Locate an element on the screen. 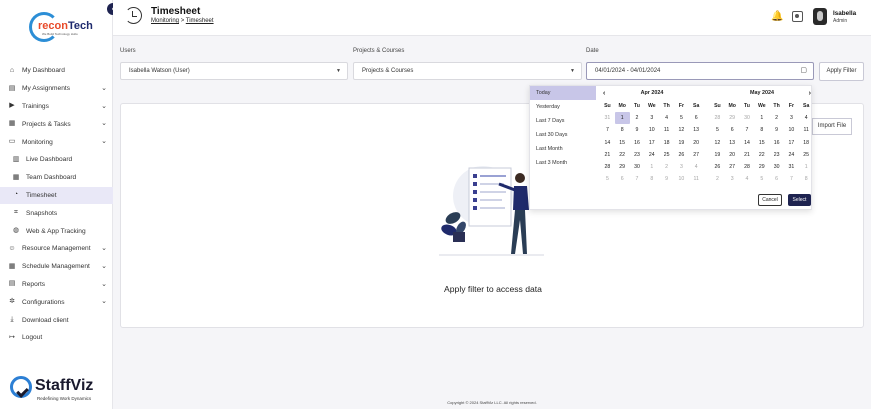 The width and height of the screenshot is (871, 409). breadcrumb-monitoring: Monitoring is located at coordinates (165, 21).